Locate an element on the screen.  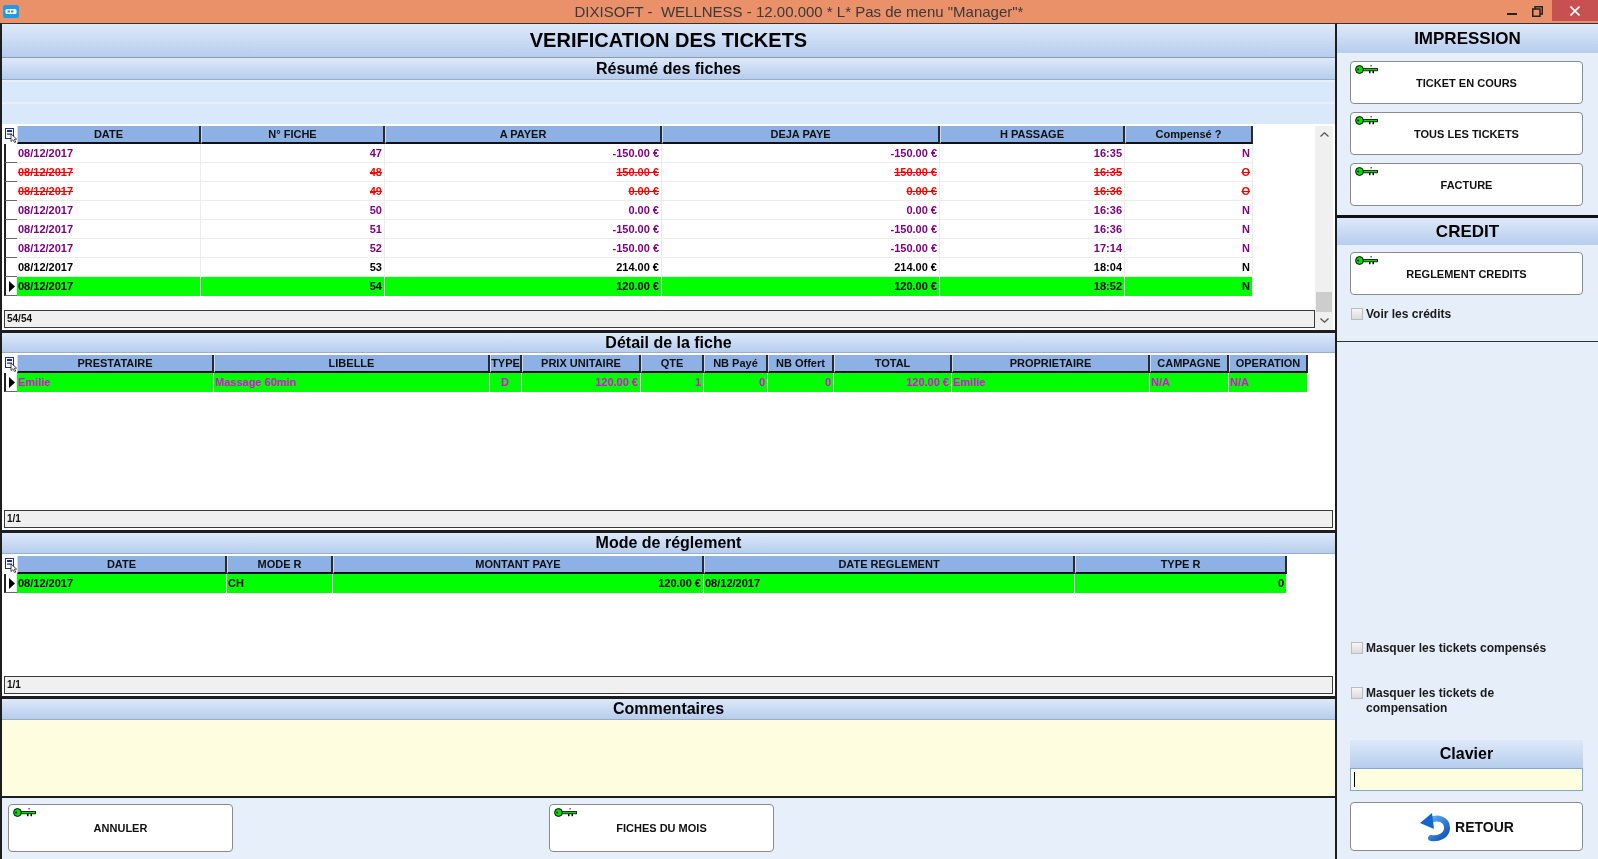
print-button: TOUS LES TICKETS is located at coordinates (1466, 133).